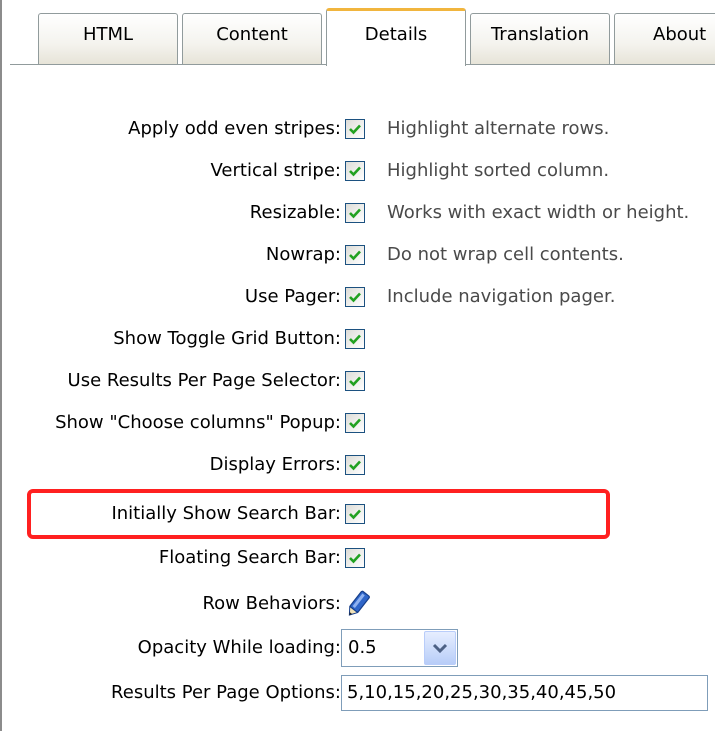 The width and height of the screenshot is (715, 731). What do you see at coordinates (271, 603) in the screenshot?
I see `row-behaviors-label: Row Behaviors:` at bounding box center [271, 603].